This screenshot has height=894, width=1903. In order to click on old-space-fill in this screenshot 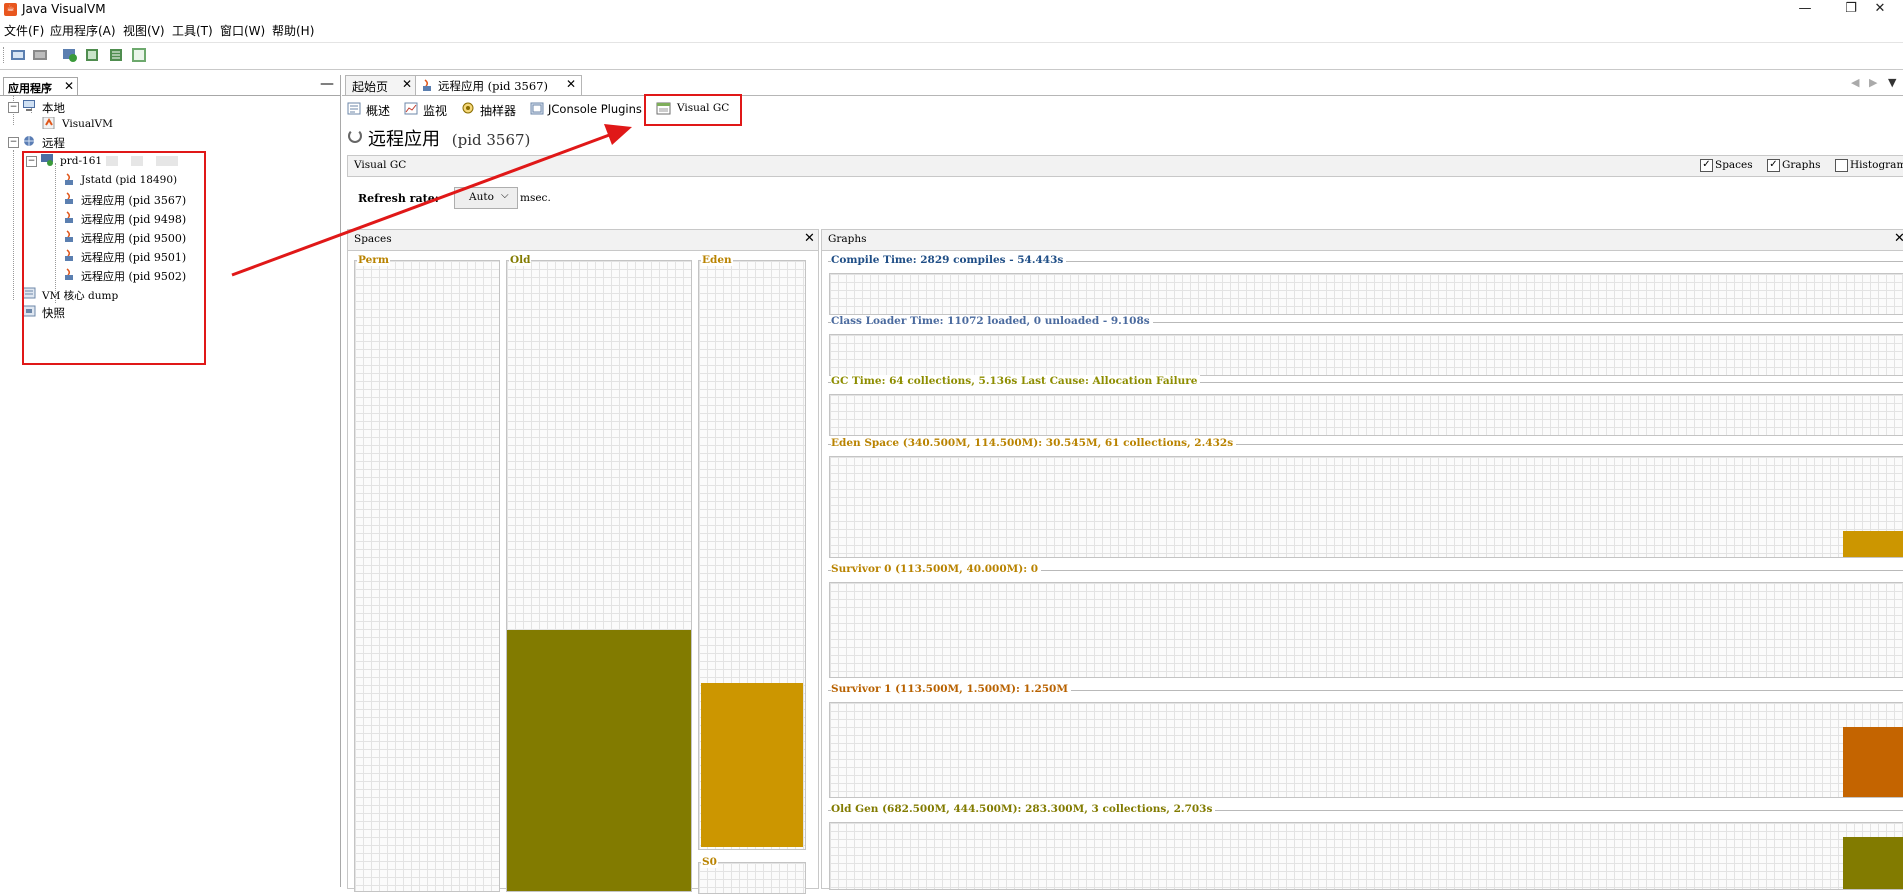, I will do `click(599, 760)`.